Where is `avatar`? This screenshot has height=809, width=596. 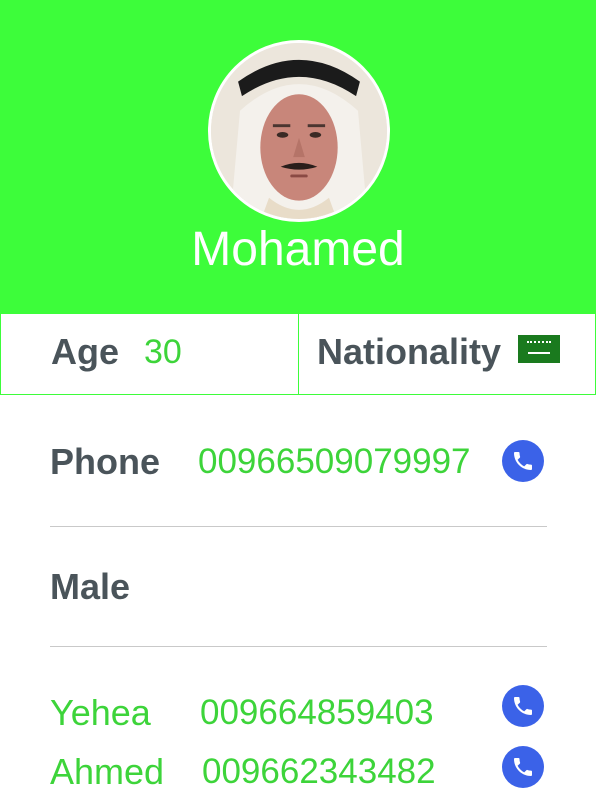 avatar is located at coordinates (299, 131).